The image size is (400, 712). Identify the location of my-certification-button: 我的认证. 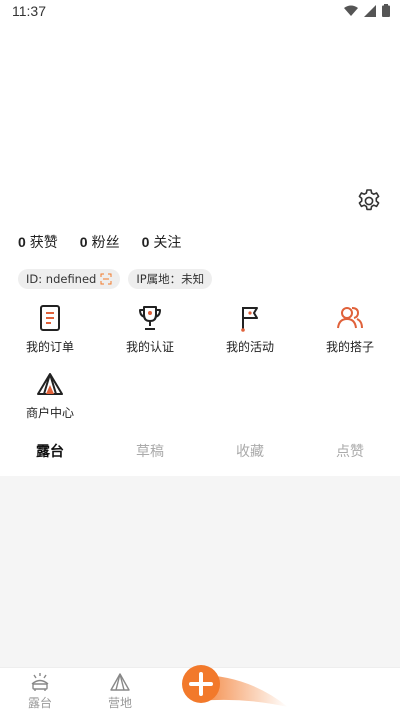
(150, 329).